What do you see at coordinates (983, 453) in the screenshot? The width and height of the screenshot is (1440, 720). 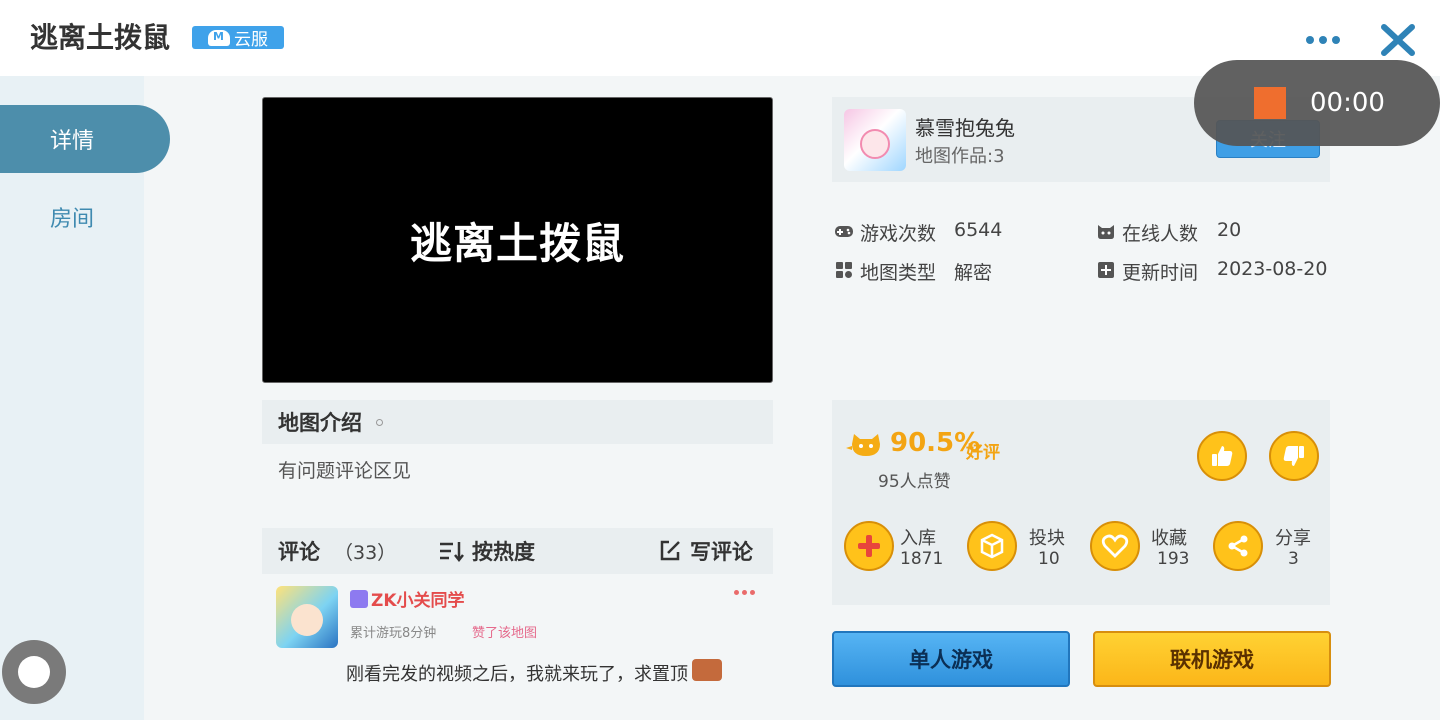 I see `rating-good-label: 好评` at bounding box center [983, 453].